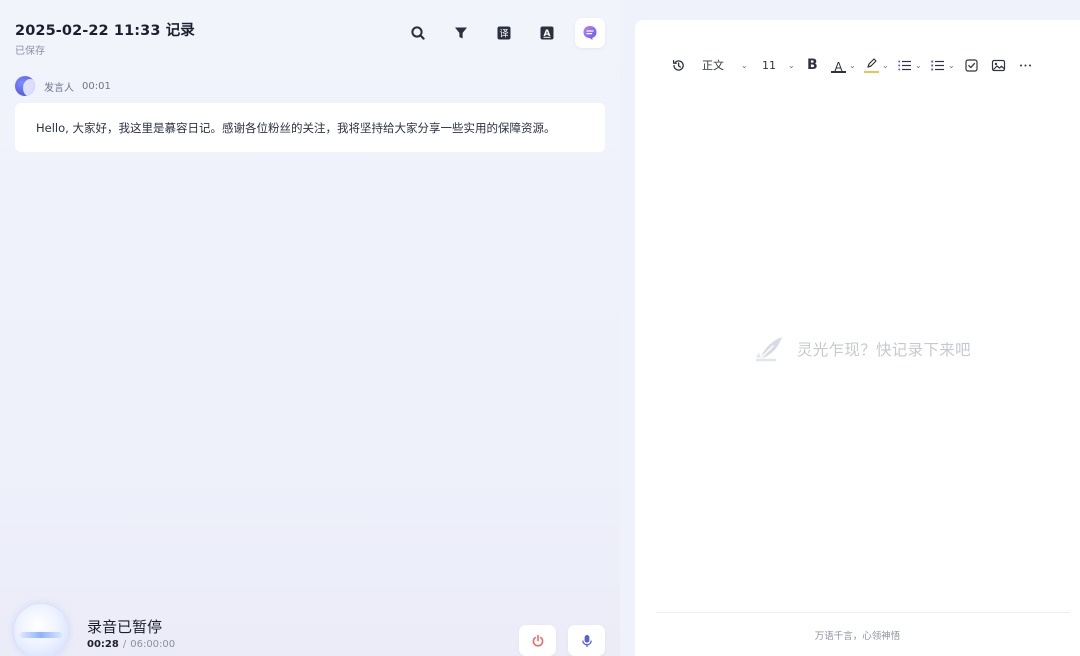  I want to click on search-icon, so click(418, 33).